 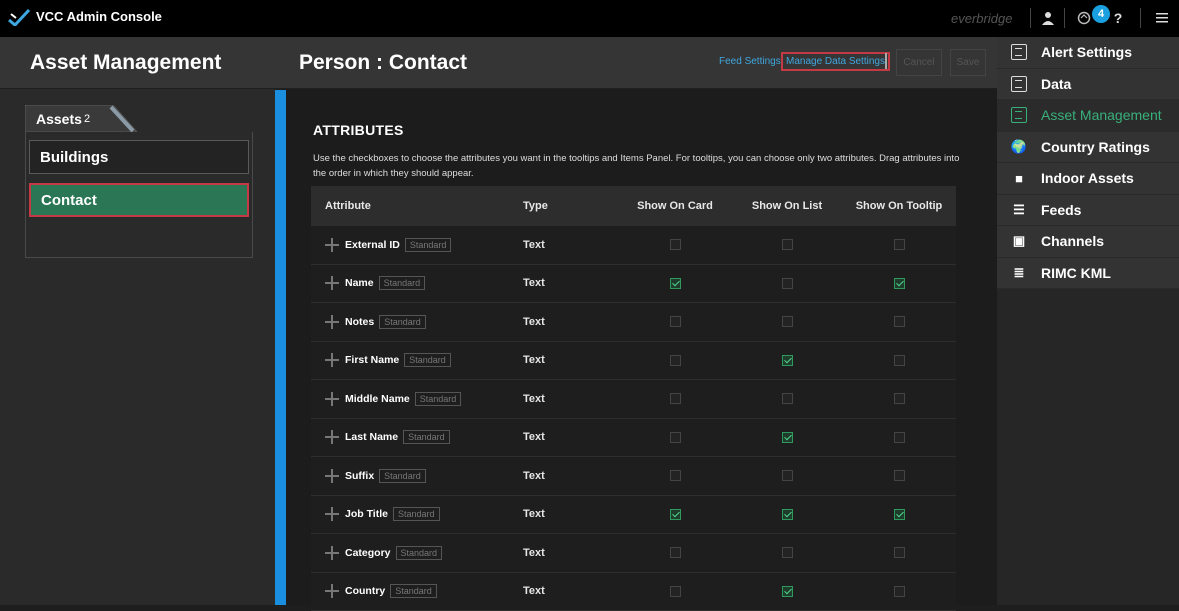 I want to click on table-row: First NameStandardText, so click(x=633, y=361).